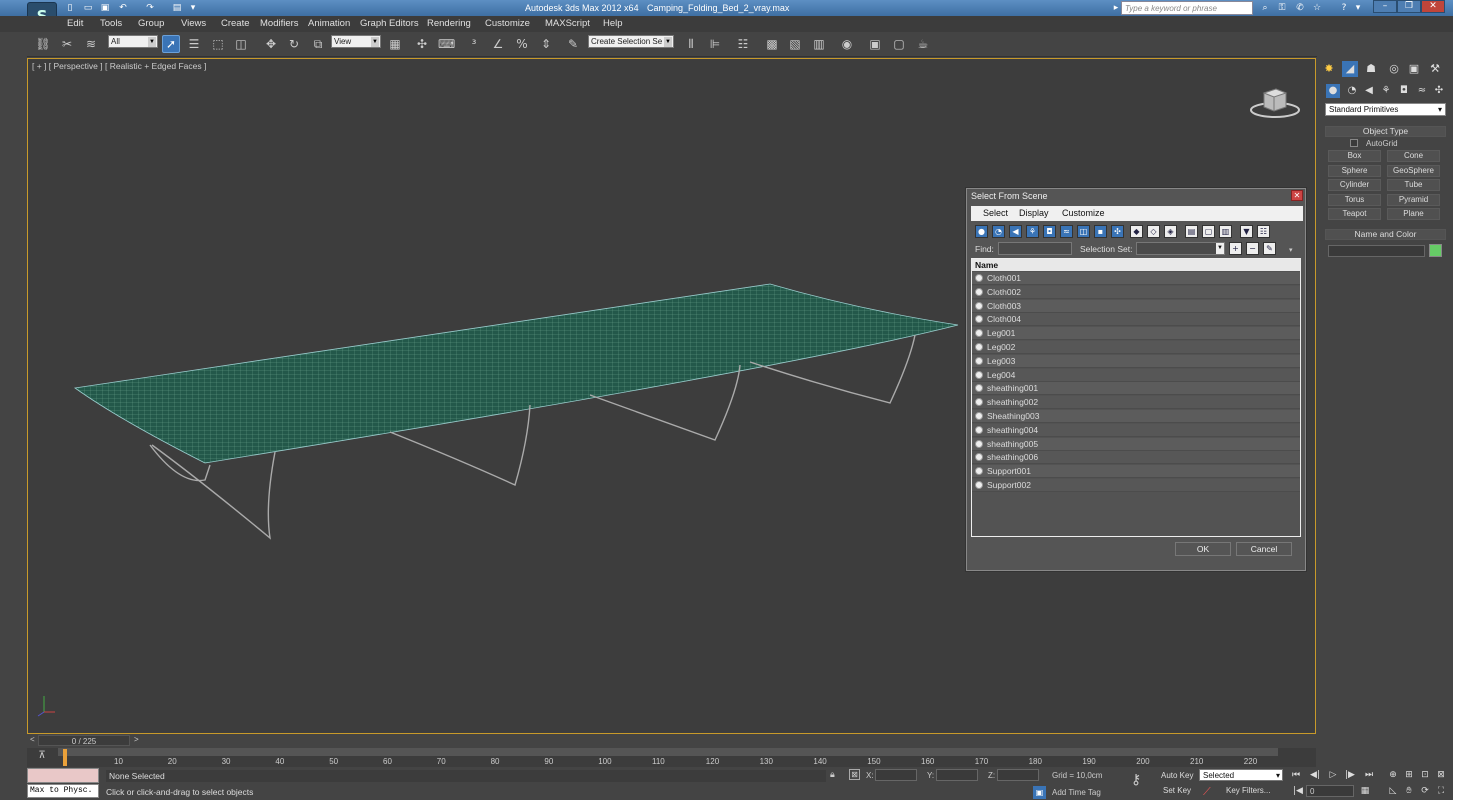 This screenshot has height=800, width=1480. What do you see at coordinates (1136, 334) in the screenshot?
I see `list-item: Leg001` at bounding box center [1136, 334].